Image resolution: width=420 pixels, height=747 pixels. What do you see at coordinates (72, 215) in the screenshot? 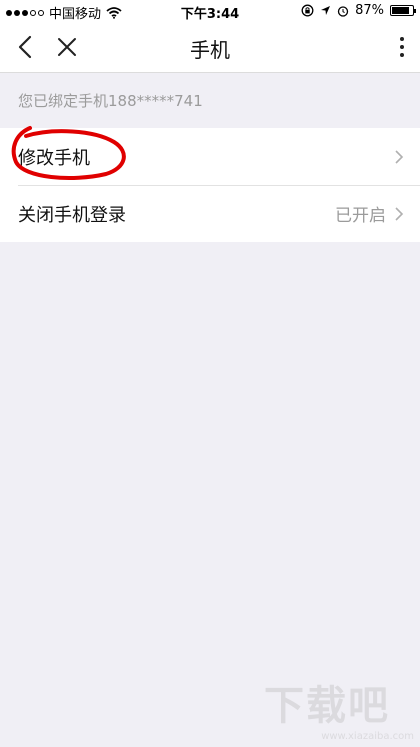
I see `phone-login-label: 关闭手机登录` at bounding box center [72, 215].